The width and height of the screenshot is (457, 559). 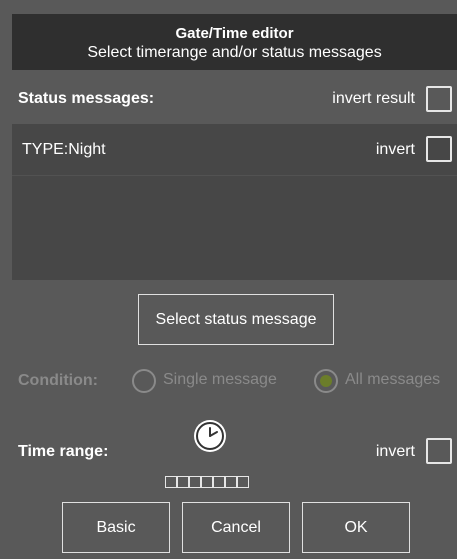 What do you see at coordinates (234, 99) in the screenshot?
I see `status-messages-header: Status messages: invert result` at bounding box center [234, 99].